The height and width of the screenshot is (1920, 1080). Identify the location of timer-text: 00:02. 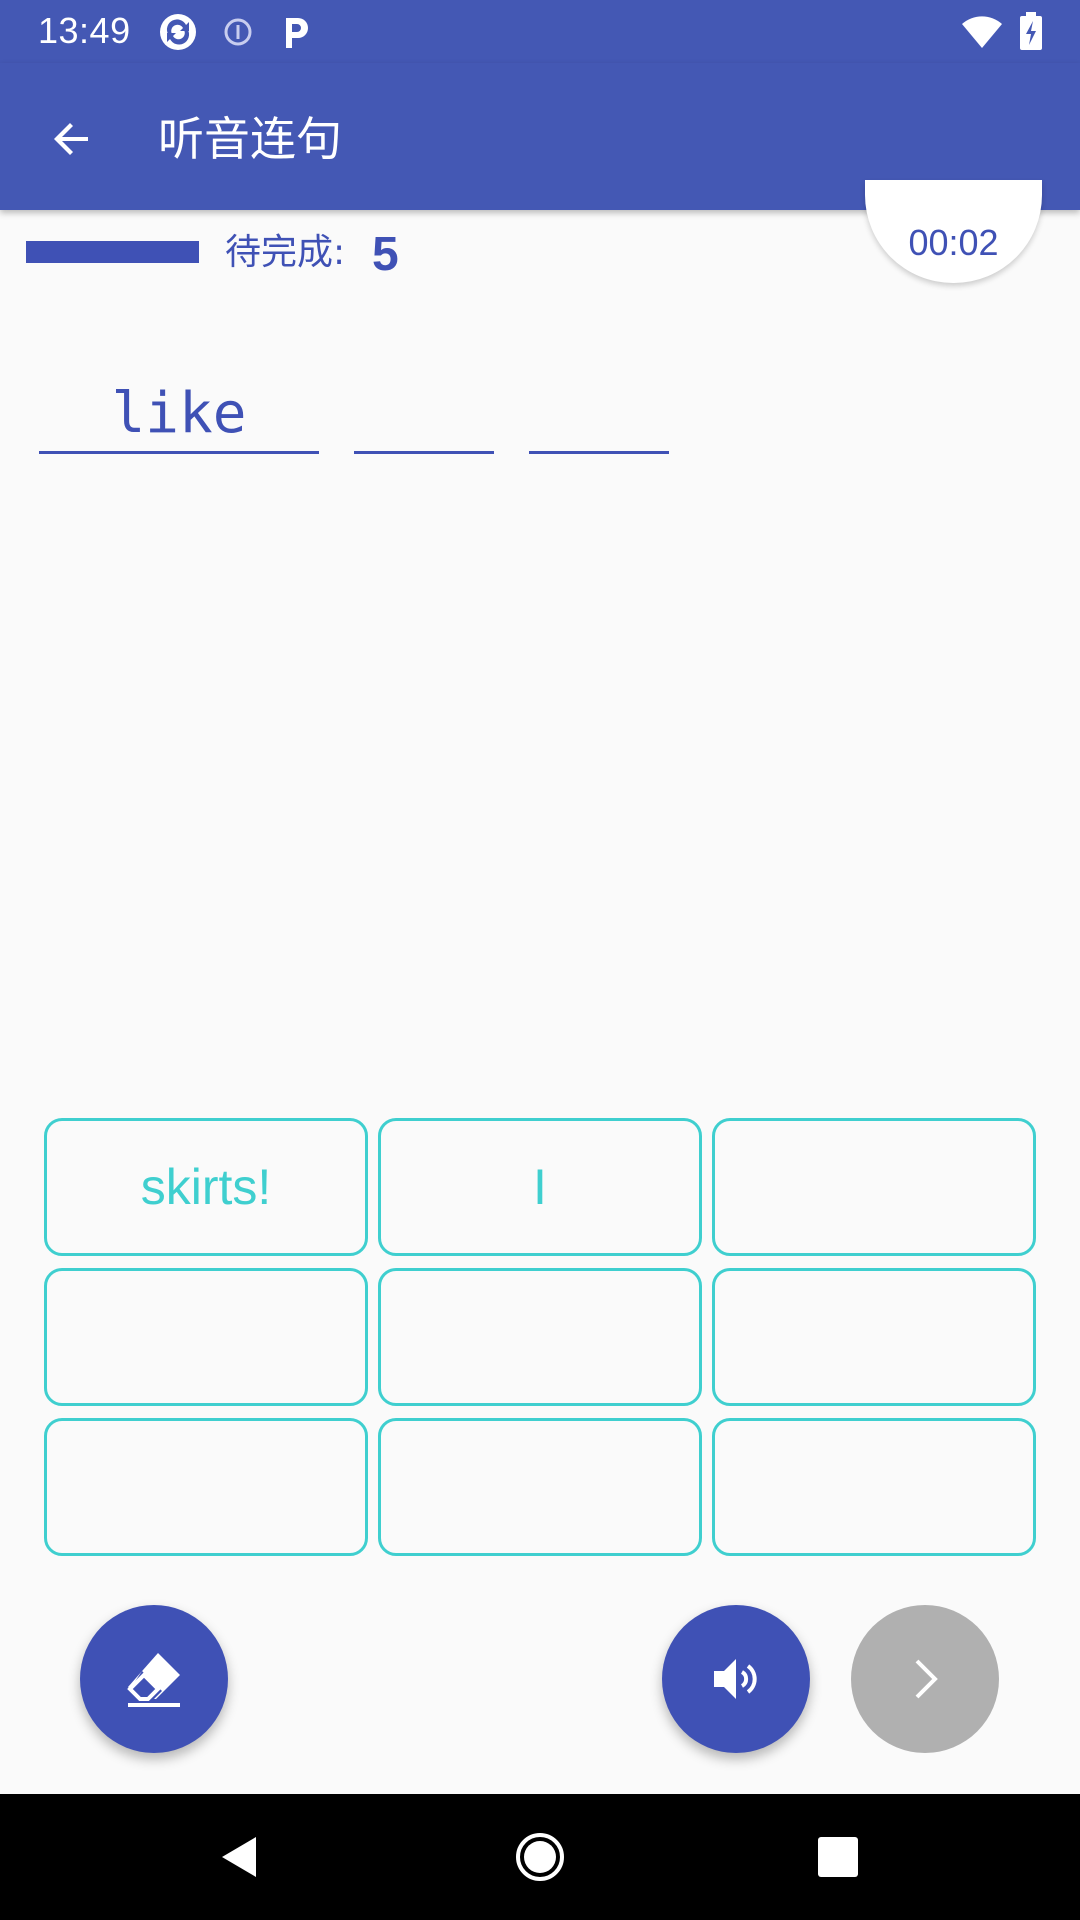
(953, 242).